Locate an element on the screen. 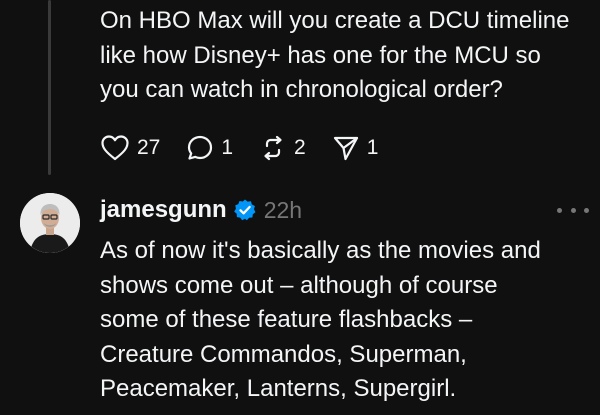  profile-photo is located at coordinates (50, 223).